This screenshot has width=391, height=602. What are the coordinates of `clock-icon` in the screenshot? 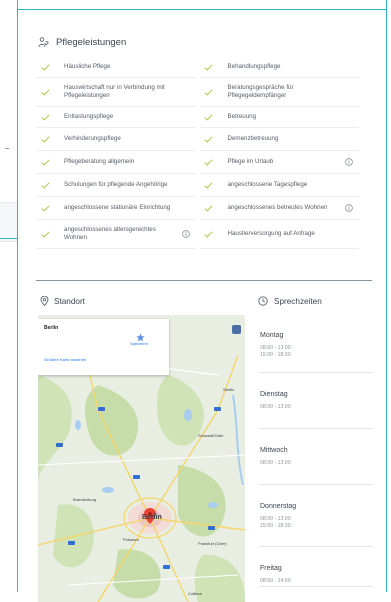 It's located at (263, 301).